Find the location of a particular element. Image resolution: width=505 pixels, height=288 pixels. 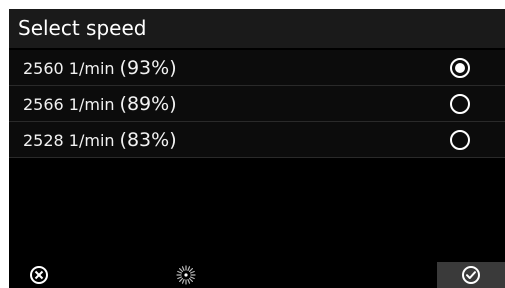

speed-option-label: 2528 1/min (83%) is located at coordinates (100, 140).